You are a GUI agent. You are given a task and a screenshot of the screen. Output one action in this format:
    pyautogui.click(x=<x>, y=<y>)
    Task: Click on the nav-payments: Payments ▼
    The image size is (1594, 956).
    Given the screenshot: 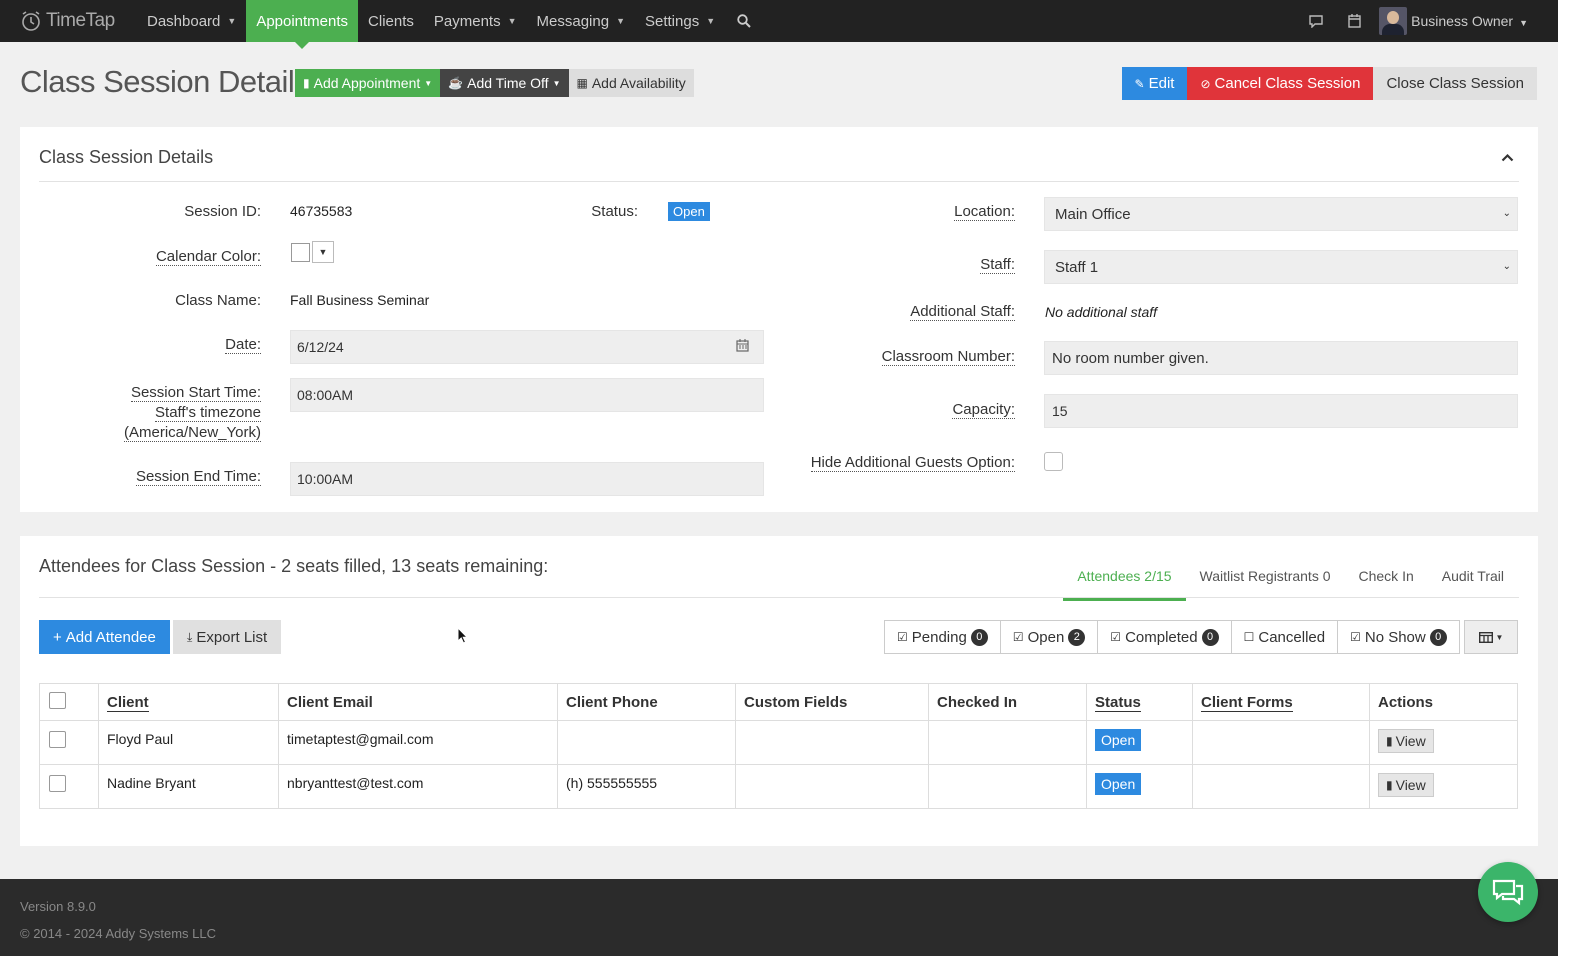 What is the action you would take?
    pyautogui.click(x=475, y=21)
    